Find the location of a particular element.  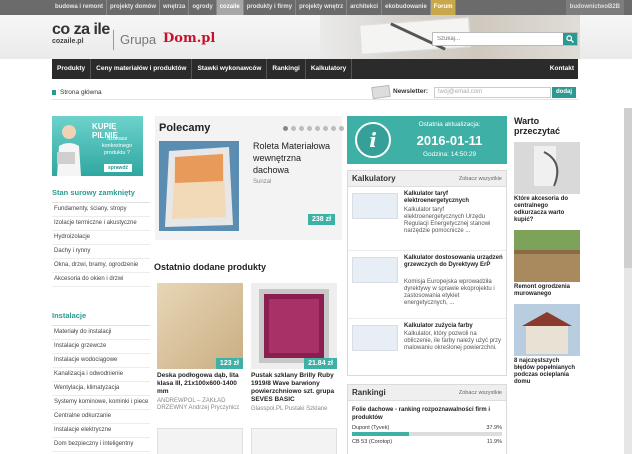

portal-link: budowa i remont is located at coordinates (79, 7).